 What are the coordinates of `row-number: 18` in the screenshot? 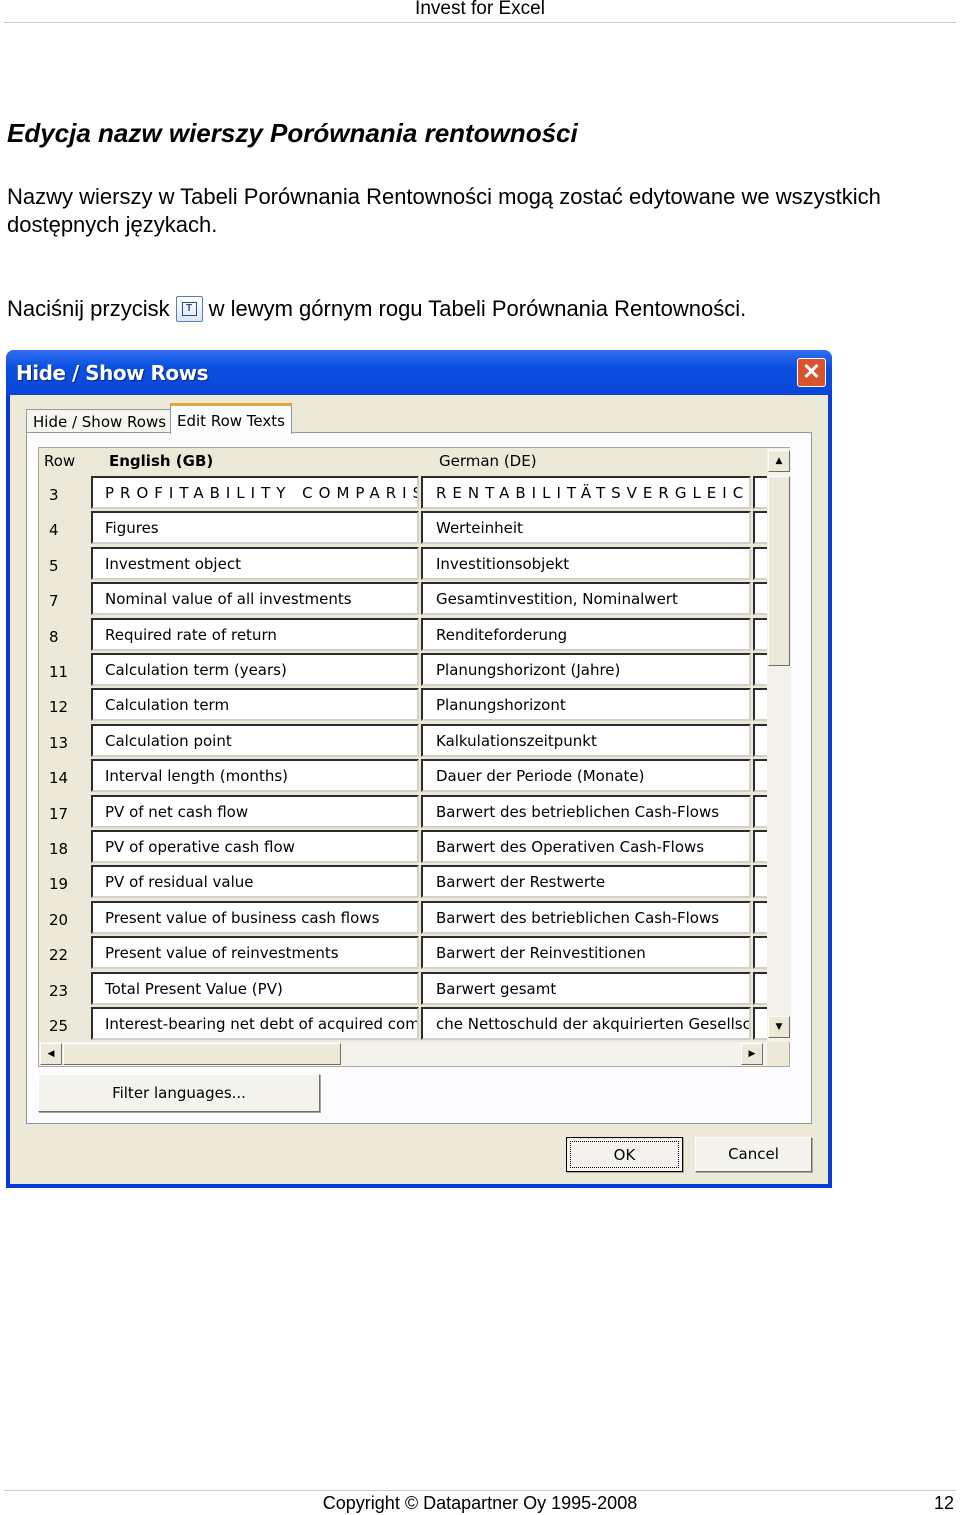 It's located at (59, 849).